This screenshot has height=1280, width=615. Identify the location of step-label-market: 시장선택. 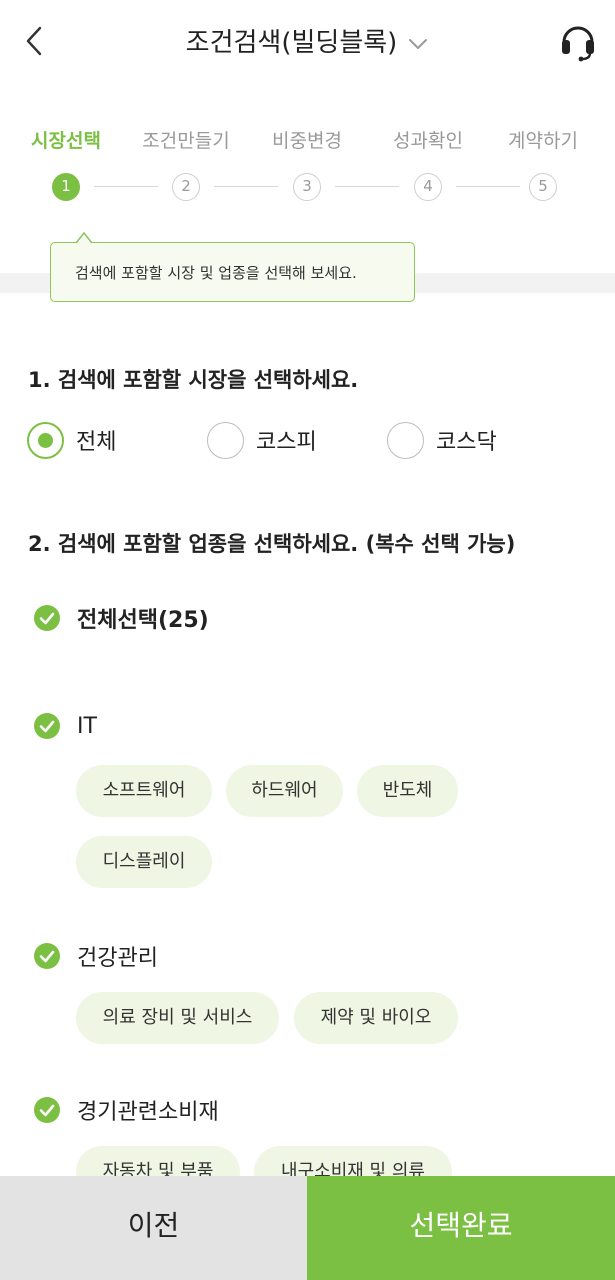
(66, 141).